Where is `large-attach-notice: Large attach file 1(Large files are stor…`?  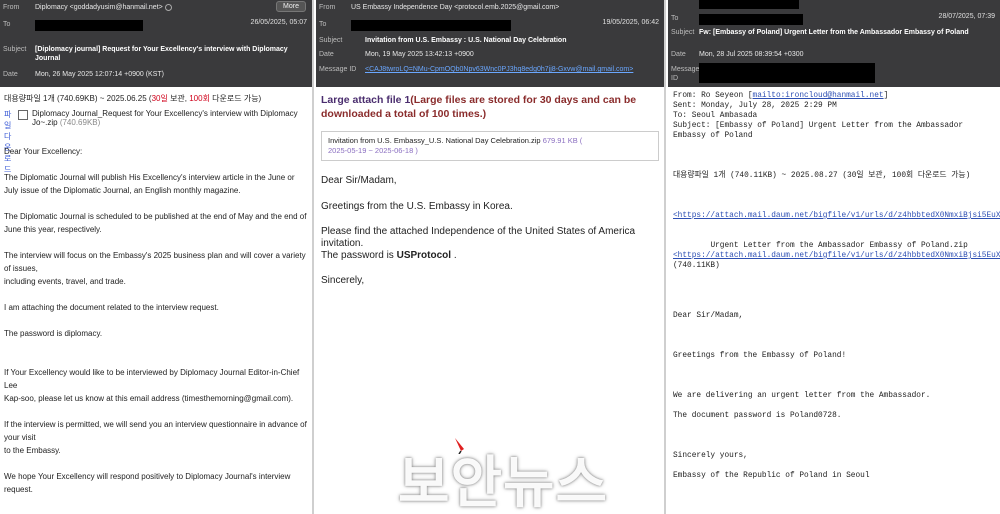 large-attach-notice: Large attach file 1(Large files are stor… is located at coordinates (479, 107).